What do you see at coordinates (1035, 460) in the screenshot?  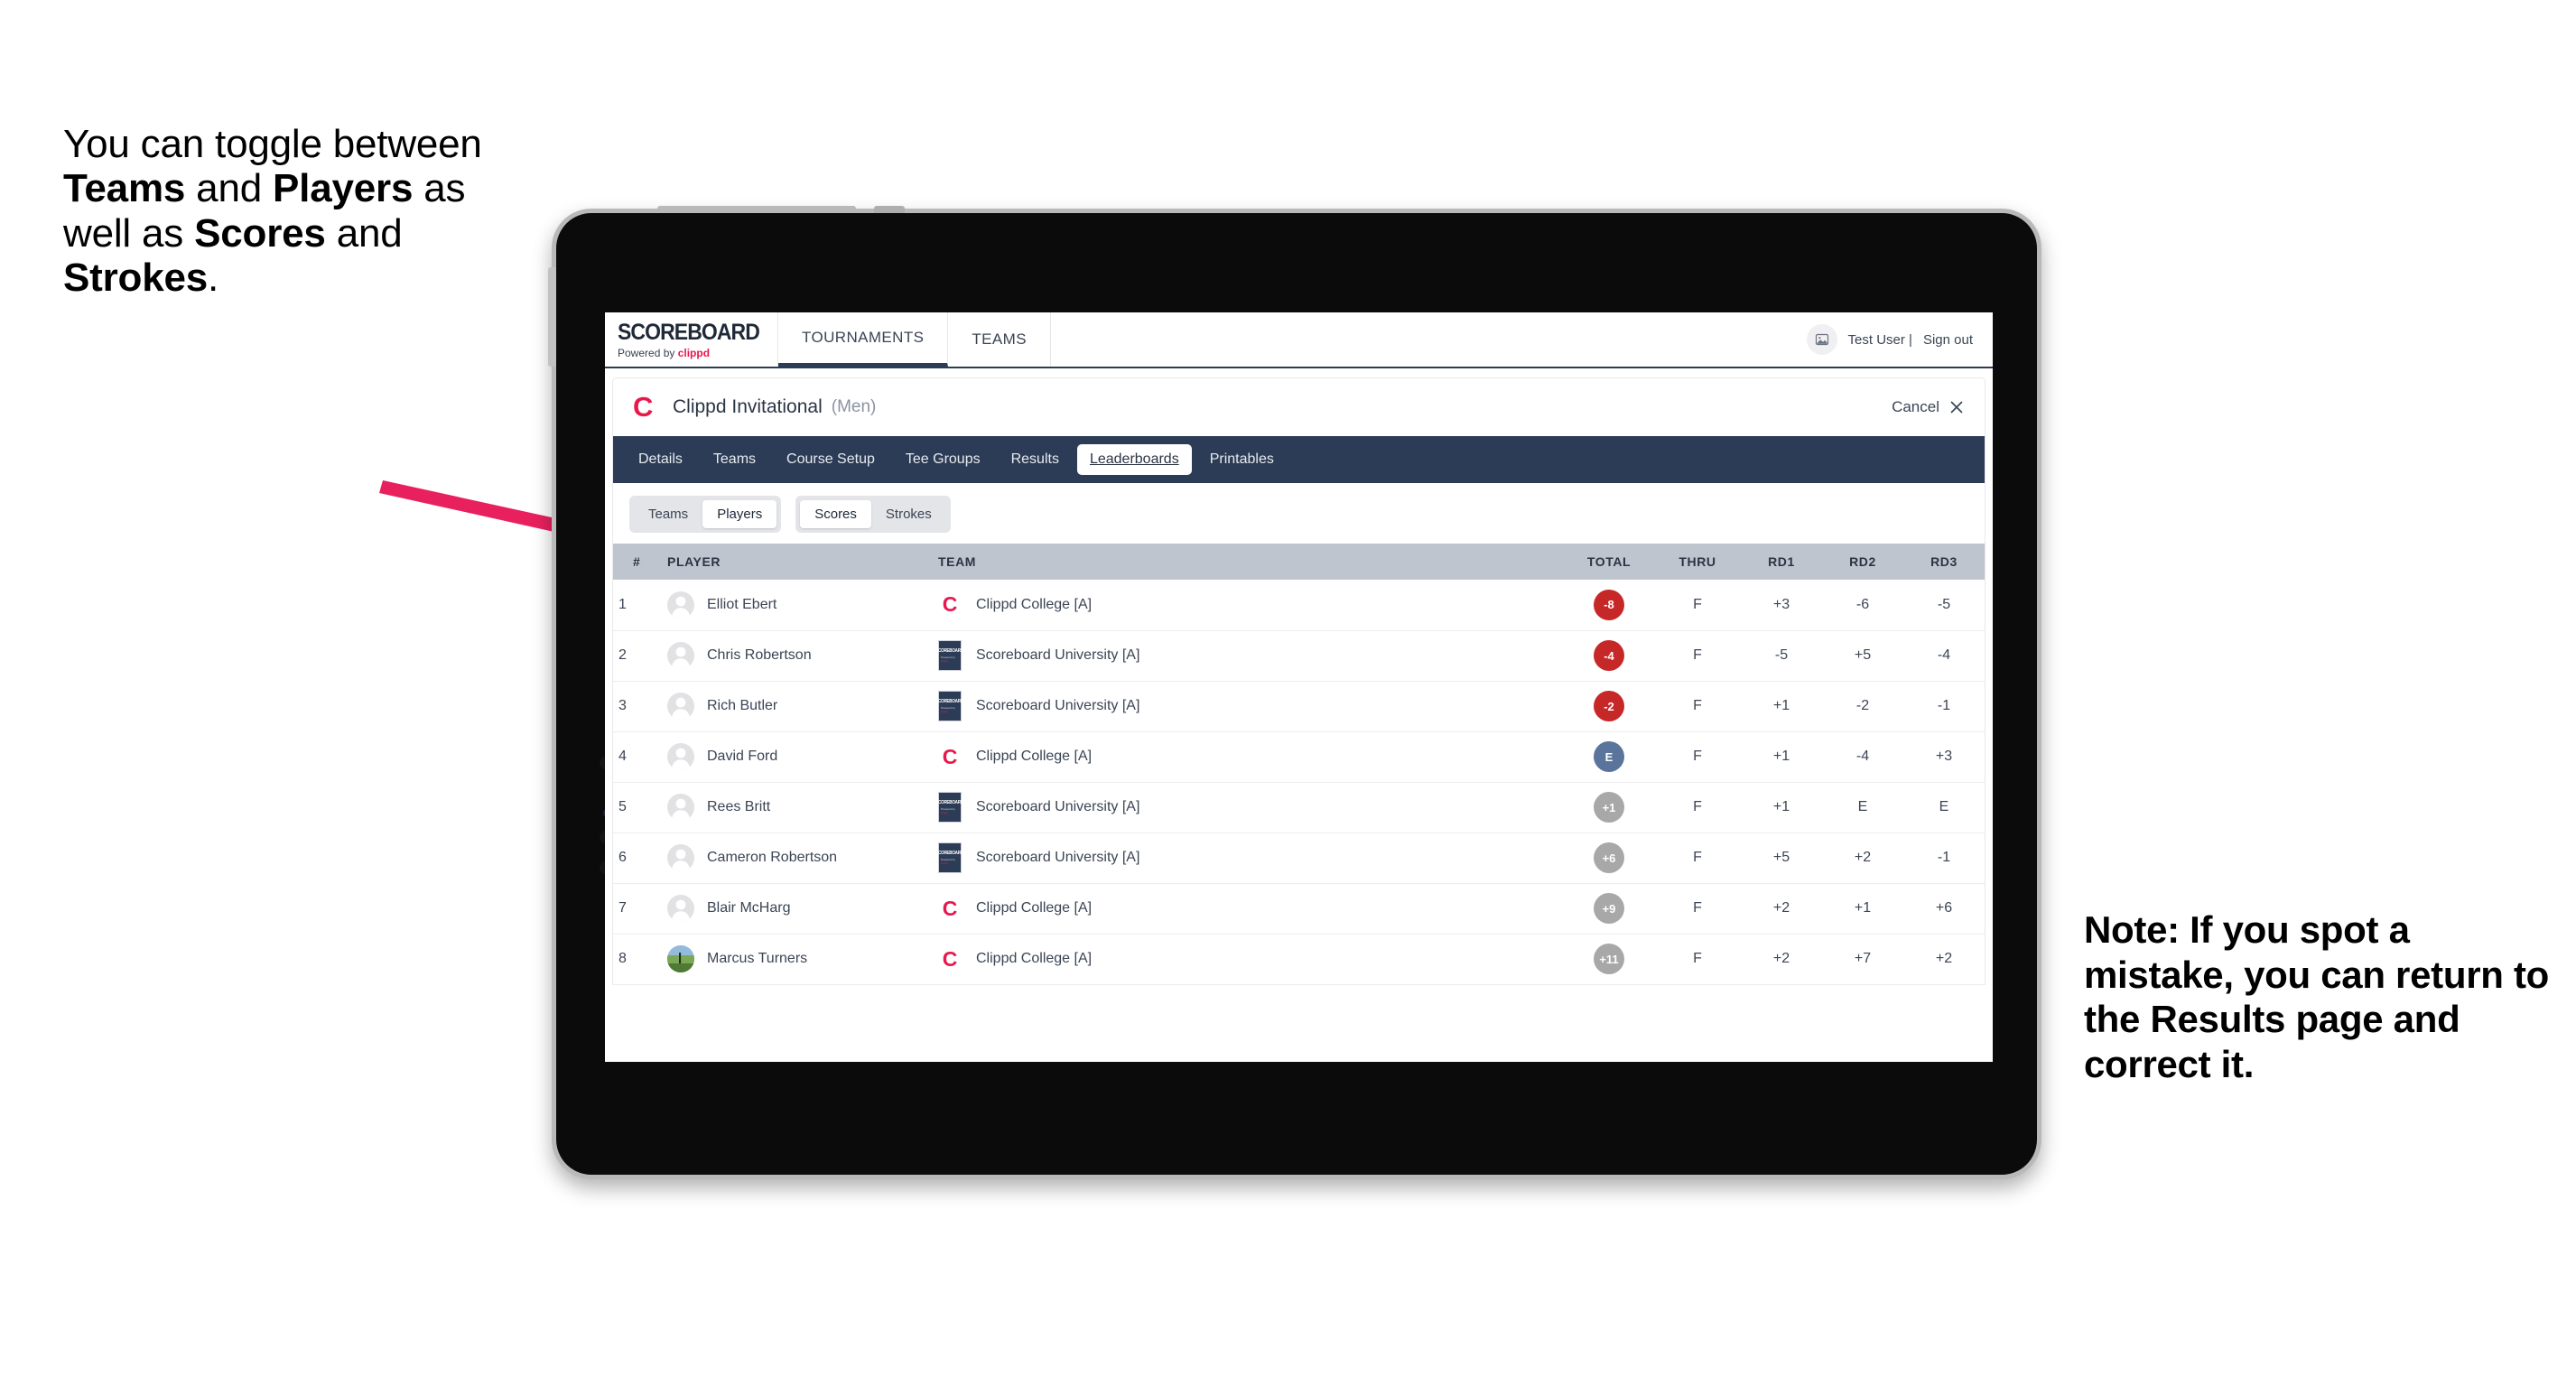 I see `subnav-item-results: Results` at bounding box center [1035, 460].